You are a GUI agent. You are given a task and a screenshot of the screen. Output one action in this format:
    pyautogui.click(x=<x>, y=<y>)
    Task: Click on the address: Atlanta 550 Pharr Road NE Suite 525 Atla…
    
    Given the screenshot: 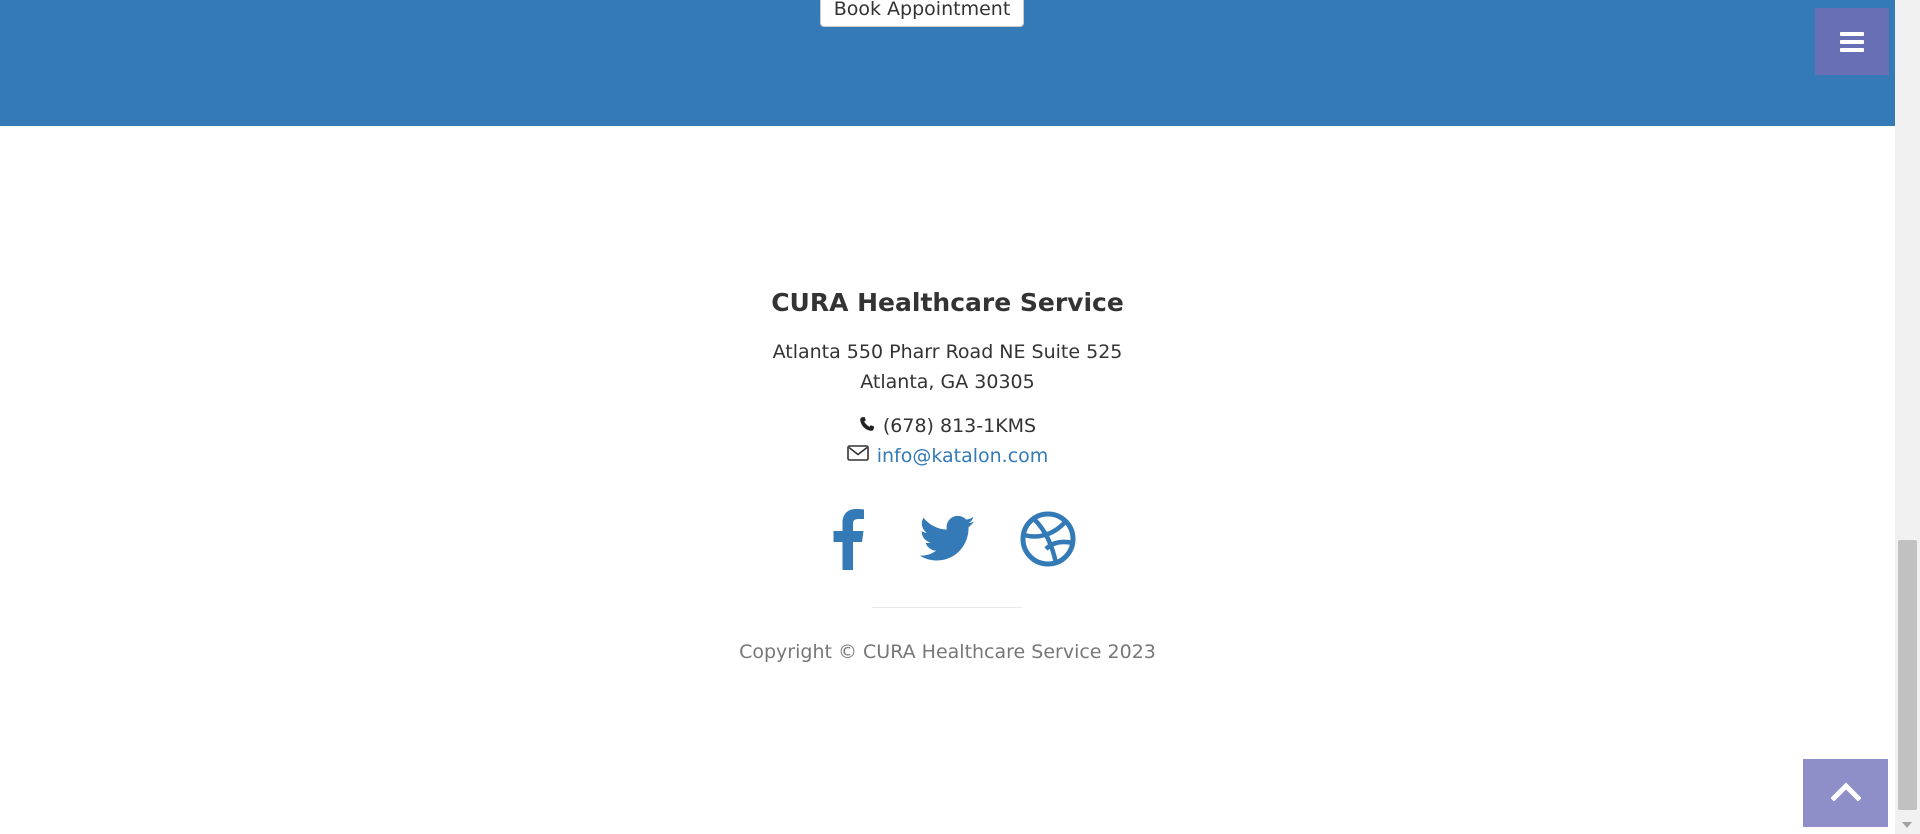 What is the action you would take?
    pyautogui.click(x=947, y=367)
    